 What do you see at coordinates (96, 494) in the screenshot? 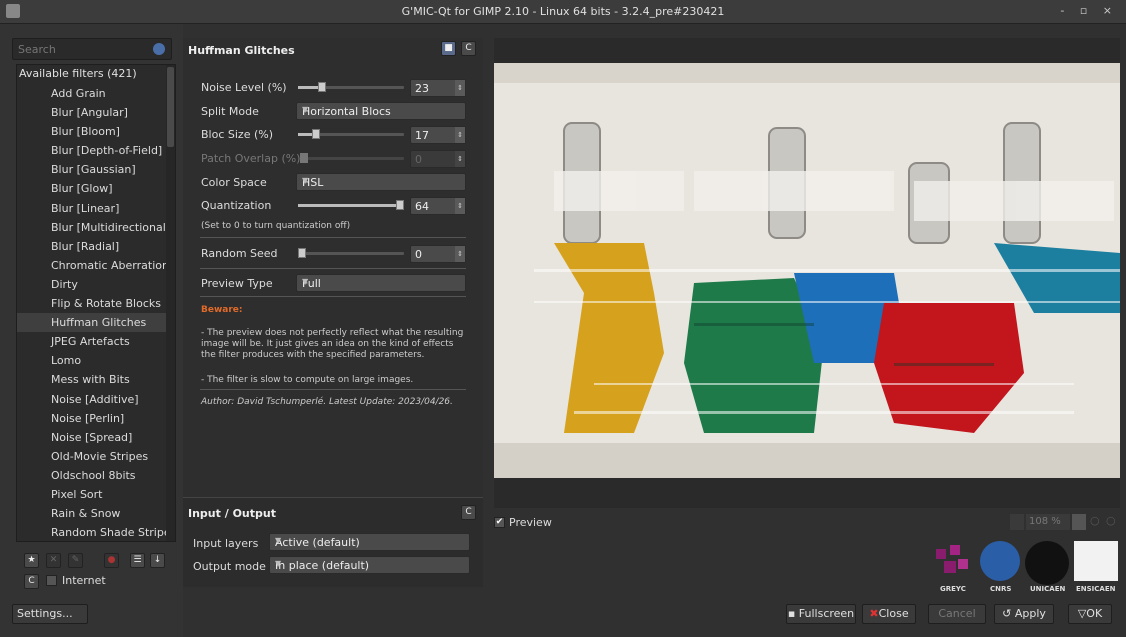
I see `filter-item: Pixel Sort` at bounding box center [96, 494].